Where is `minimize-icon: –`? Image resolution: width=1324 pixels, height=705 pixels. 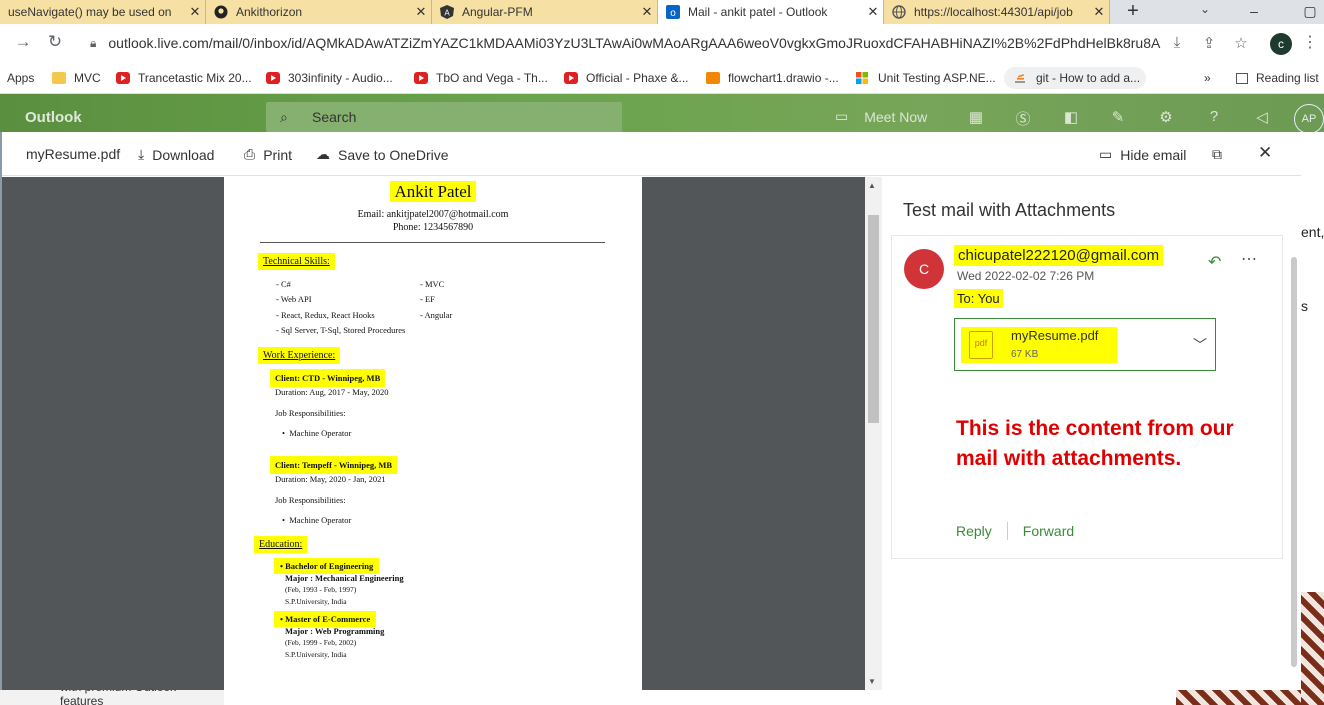 minimize-icon: – is located at coordinates (1254, 12).